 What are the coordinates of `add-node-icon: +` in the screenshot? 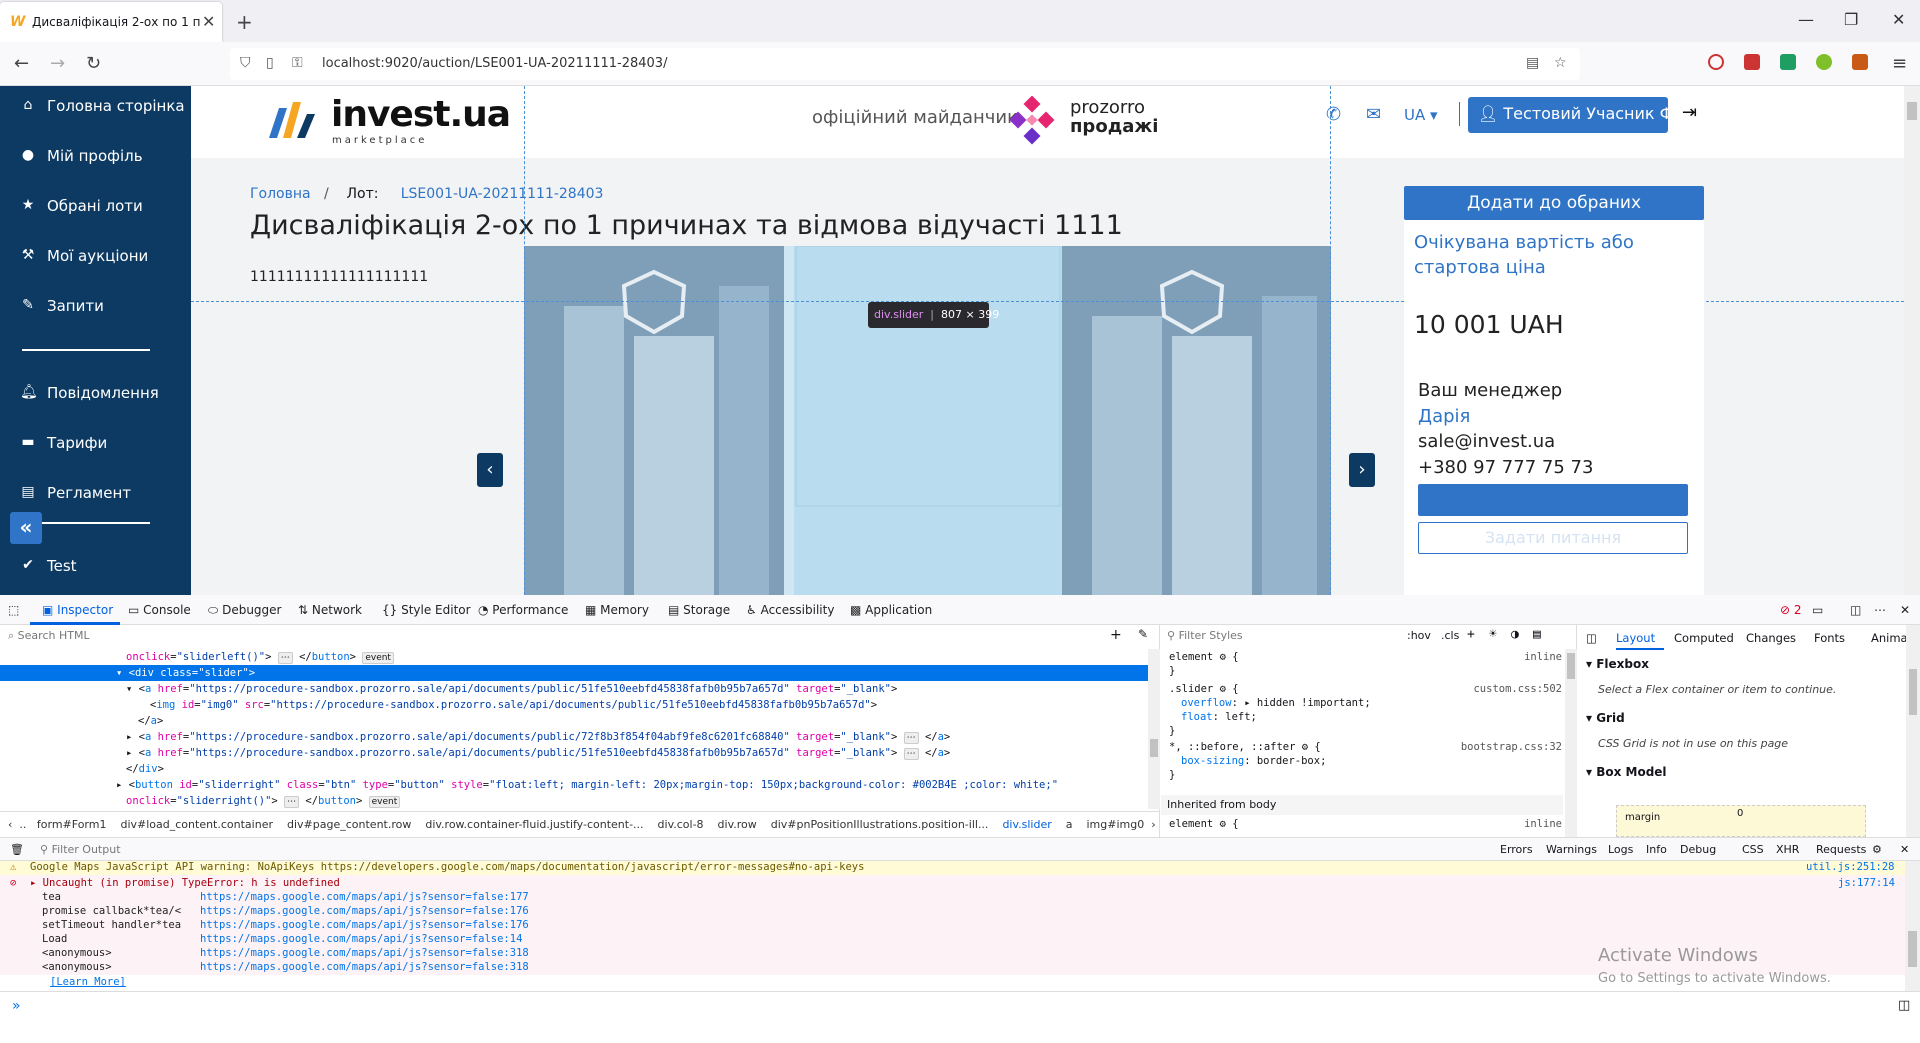 It's located at (1116, 635).